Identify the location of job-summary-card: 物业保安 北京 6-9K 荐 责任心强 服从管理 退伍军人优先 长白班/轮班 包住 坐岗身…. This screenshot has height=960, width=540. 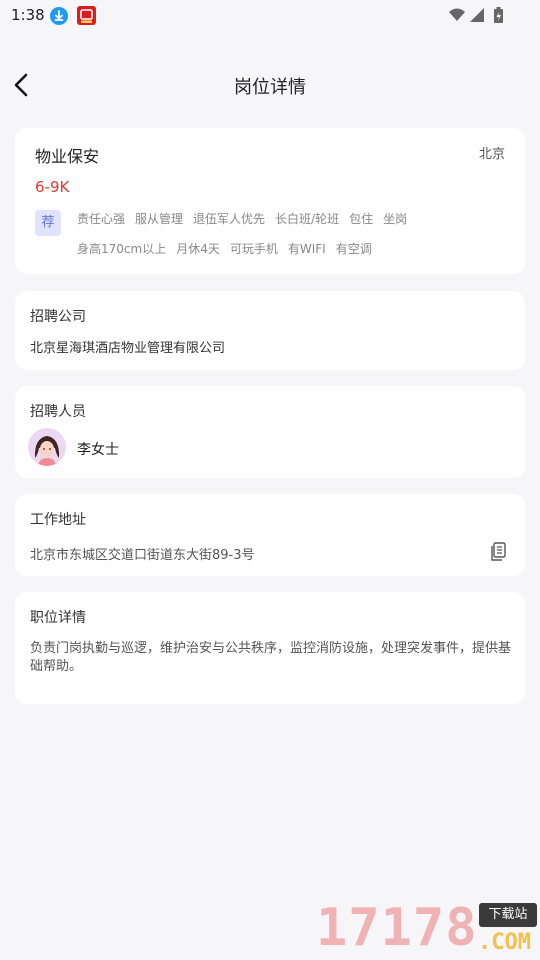
(270, 201).